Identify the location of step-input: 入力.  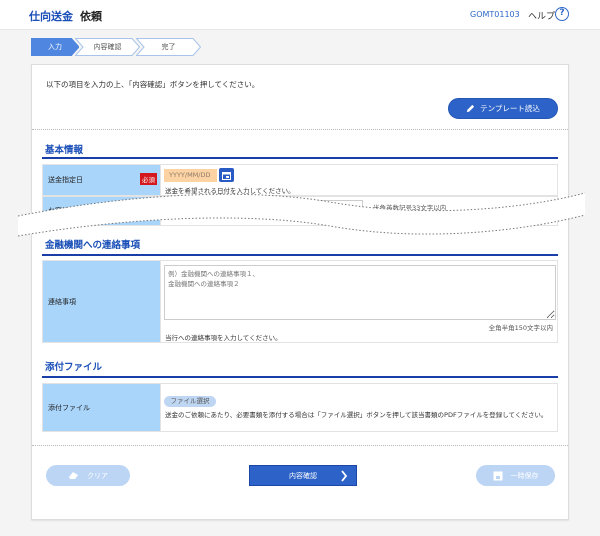
(55, 47).